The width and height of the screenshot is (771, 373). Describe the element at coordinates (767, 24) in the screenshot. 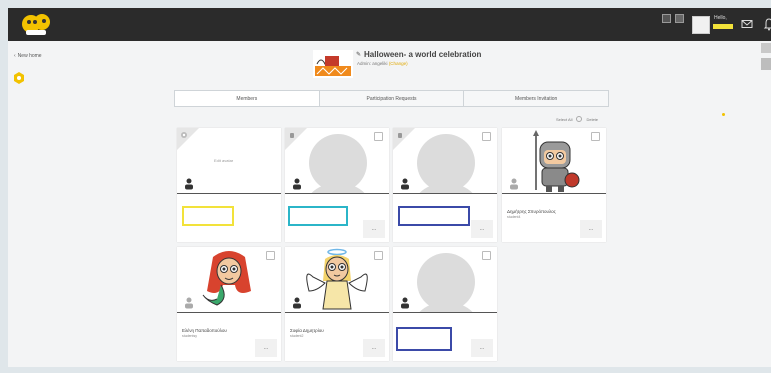

I see `bell-icon` at that location.